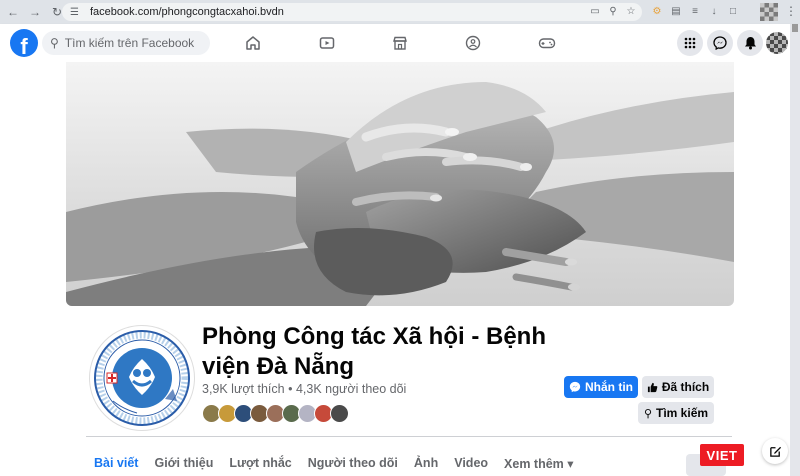 This screenshot has width=800, height=476. What do you see at coordinates (657, 11) in the screenshot?
I see `extension-icon: ⚙` at bounding box center [657, 11].